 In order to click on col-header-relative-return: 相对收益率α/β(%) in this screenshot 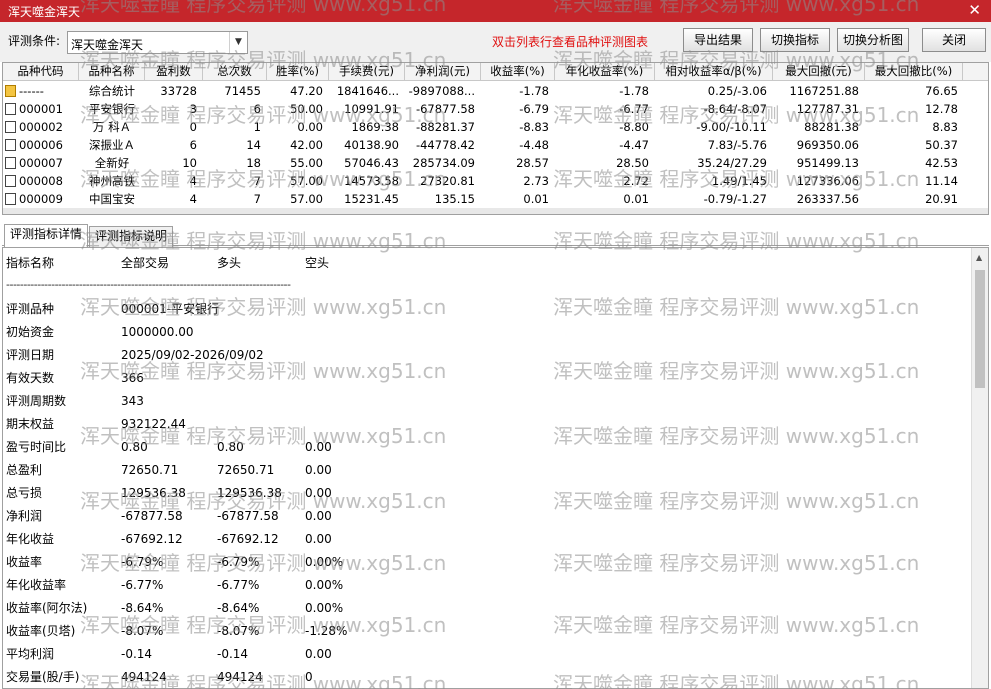, I will do `click(714, 72)`.